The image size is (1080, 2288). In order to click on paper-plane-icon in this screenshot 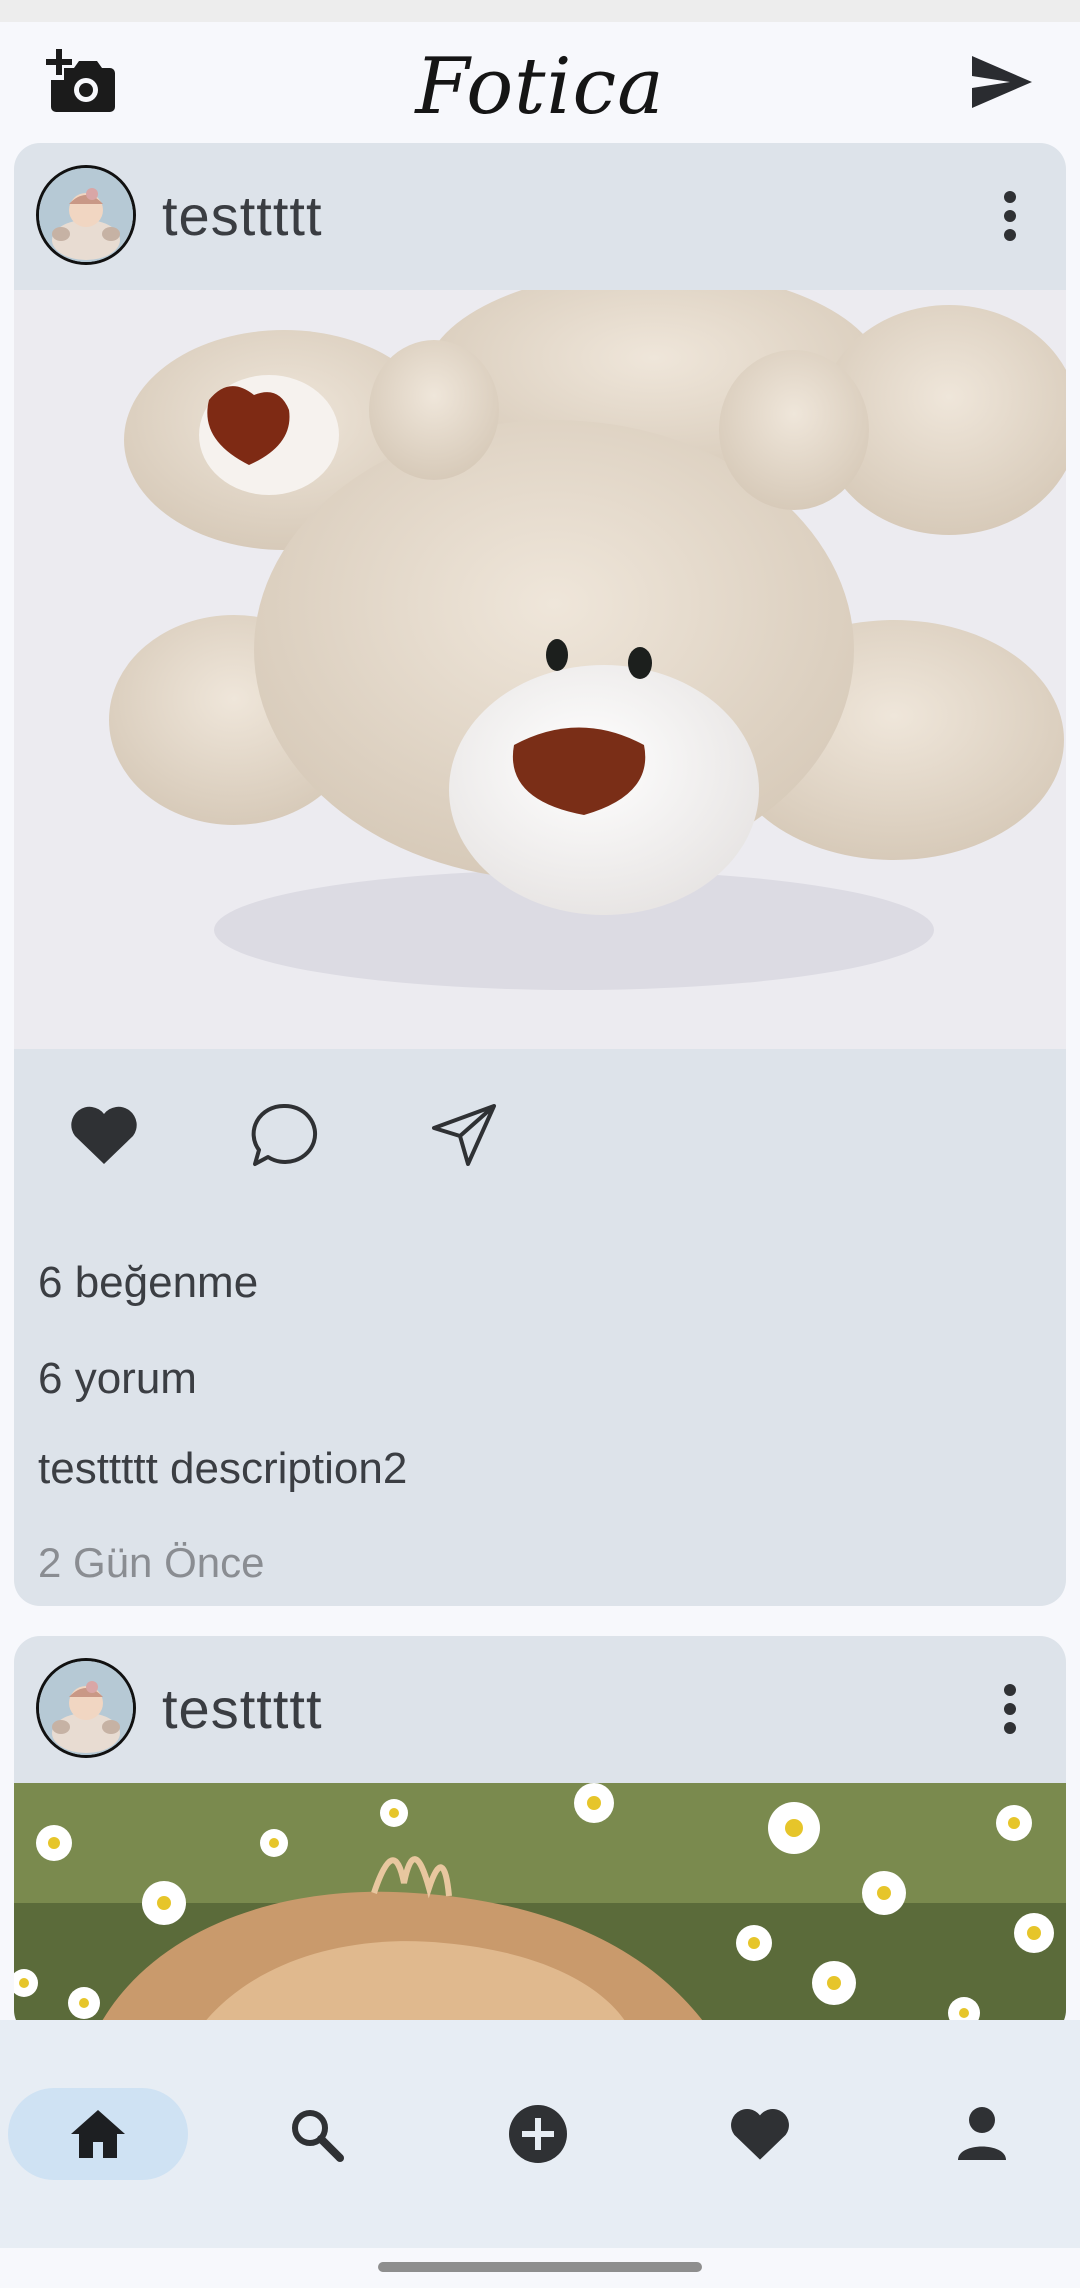, I will do `click(464, 1135)`.